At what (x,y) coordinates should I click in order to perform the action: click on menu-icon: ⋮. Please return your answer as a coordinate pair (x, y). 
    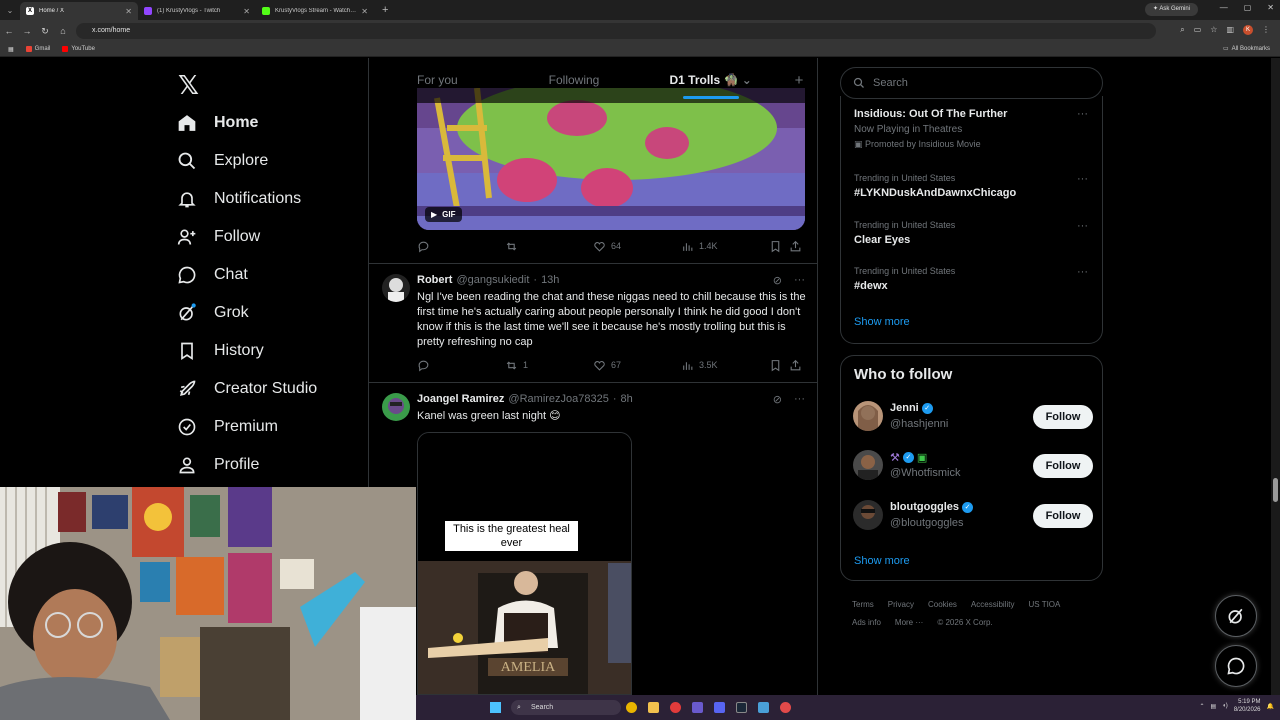
    Looking at the image, I should click on (1266, 30).